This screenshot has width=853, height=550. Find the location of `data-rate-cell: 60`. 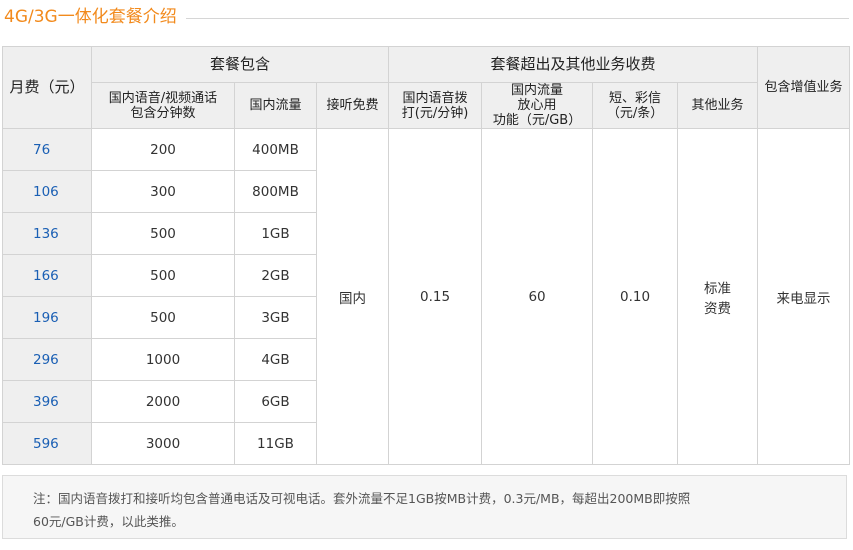

data-rate-cell: 60 is located at coordinates (537, 296).